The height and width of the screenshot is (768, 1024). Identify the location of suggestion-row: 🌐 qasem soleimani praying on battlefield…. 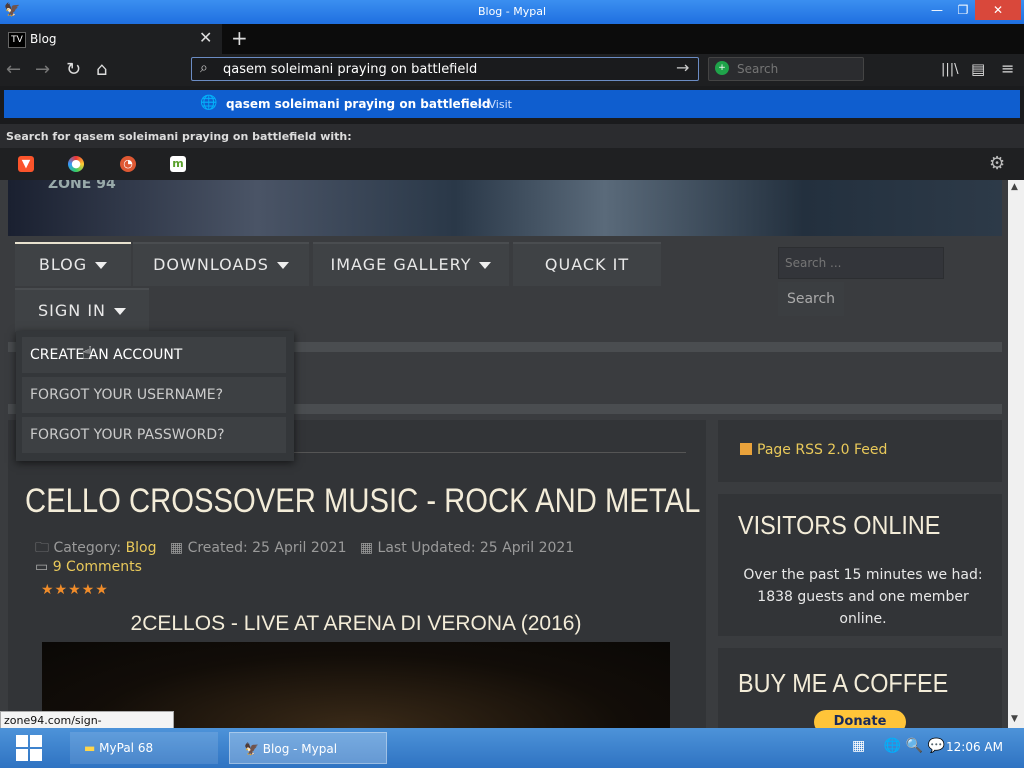
(512, 104).